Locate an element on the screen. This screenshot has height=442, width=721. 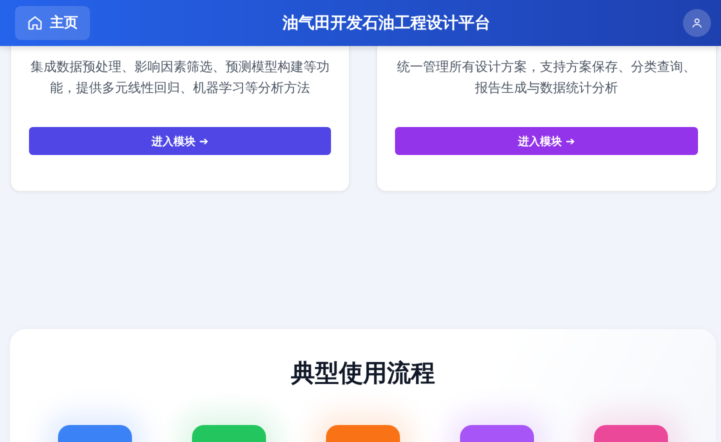
house-icon is located at coordinates (35, 23).